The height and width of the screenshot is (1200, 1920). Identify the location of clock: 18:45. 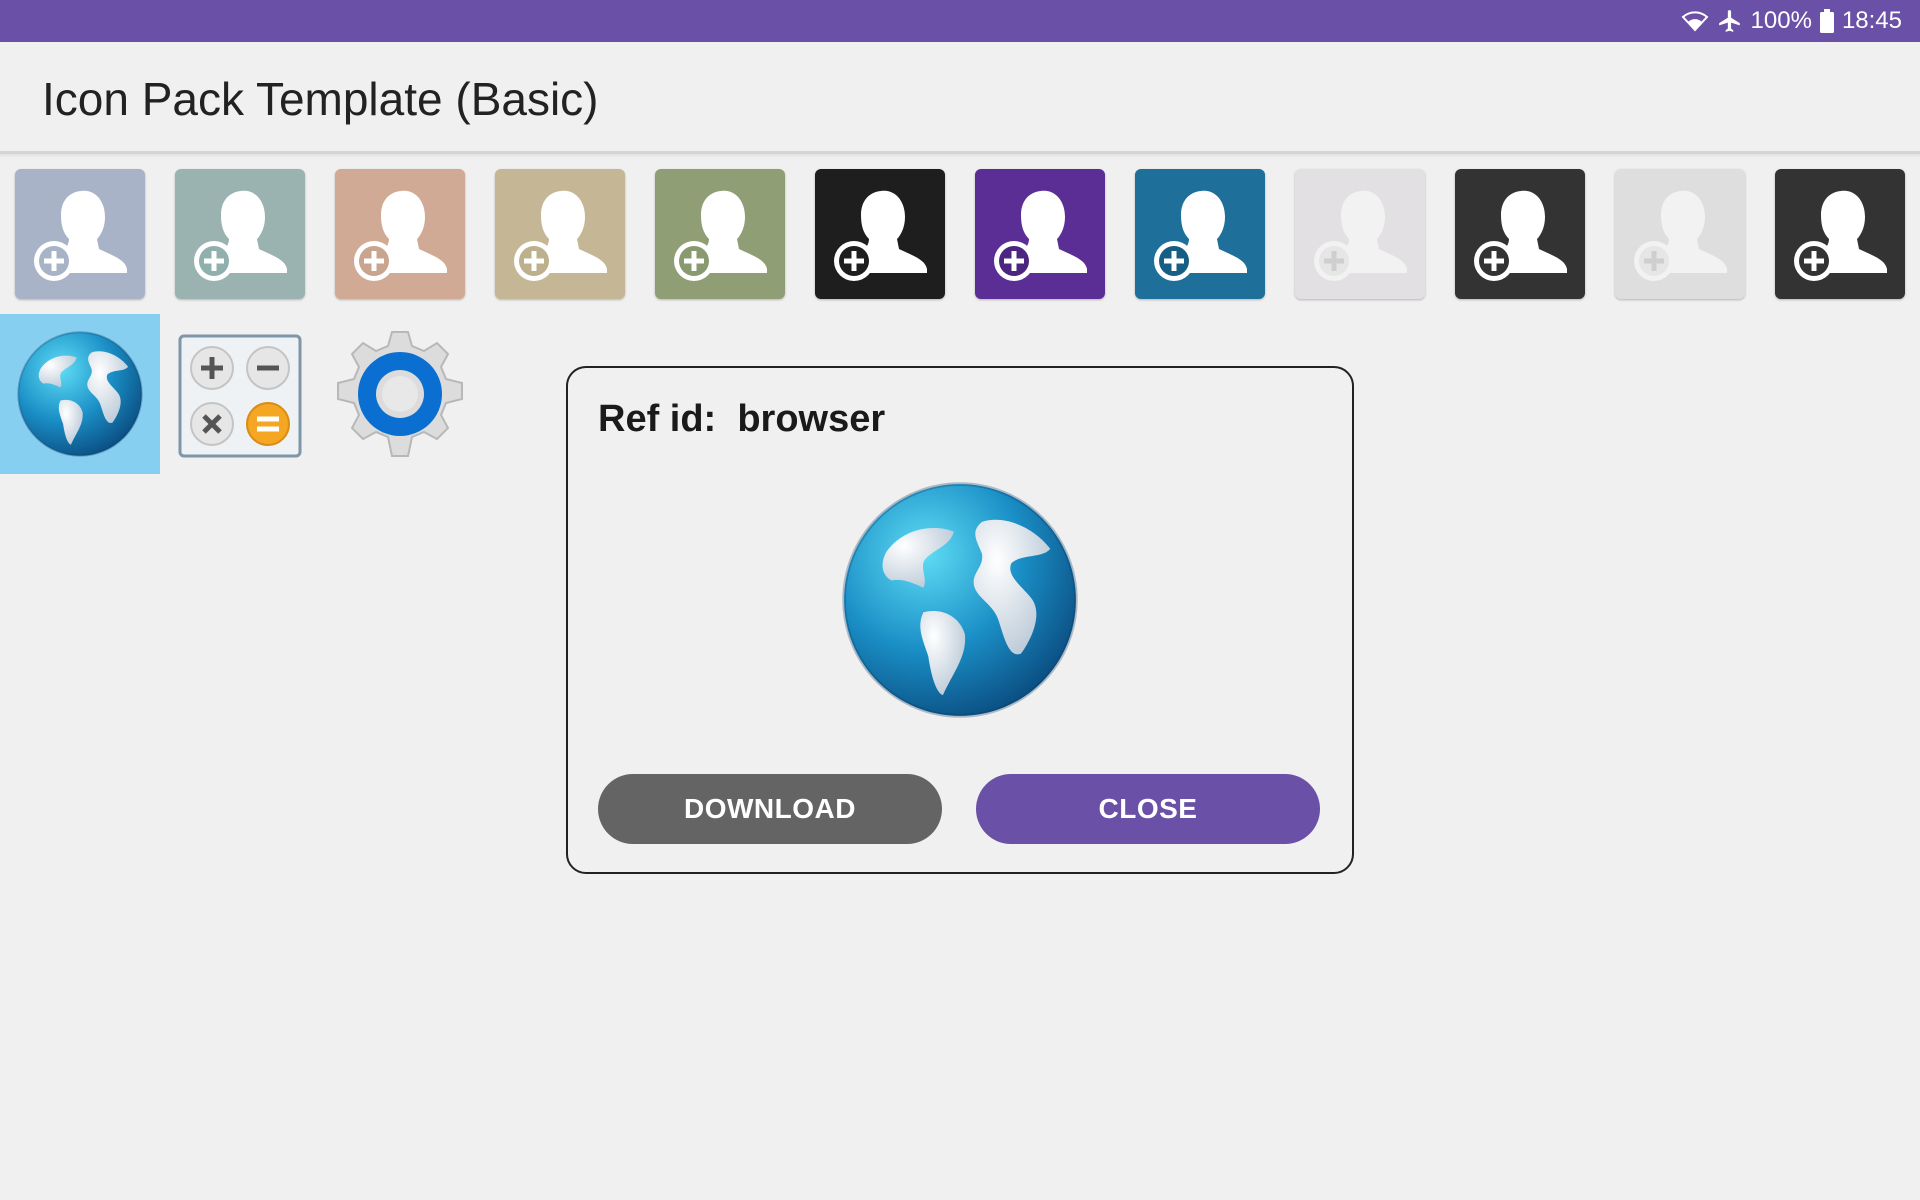
(1871, 20).